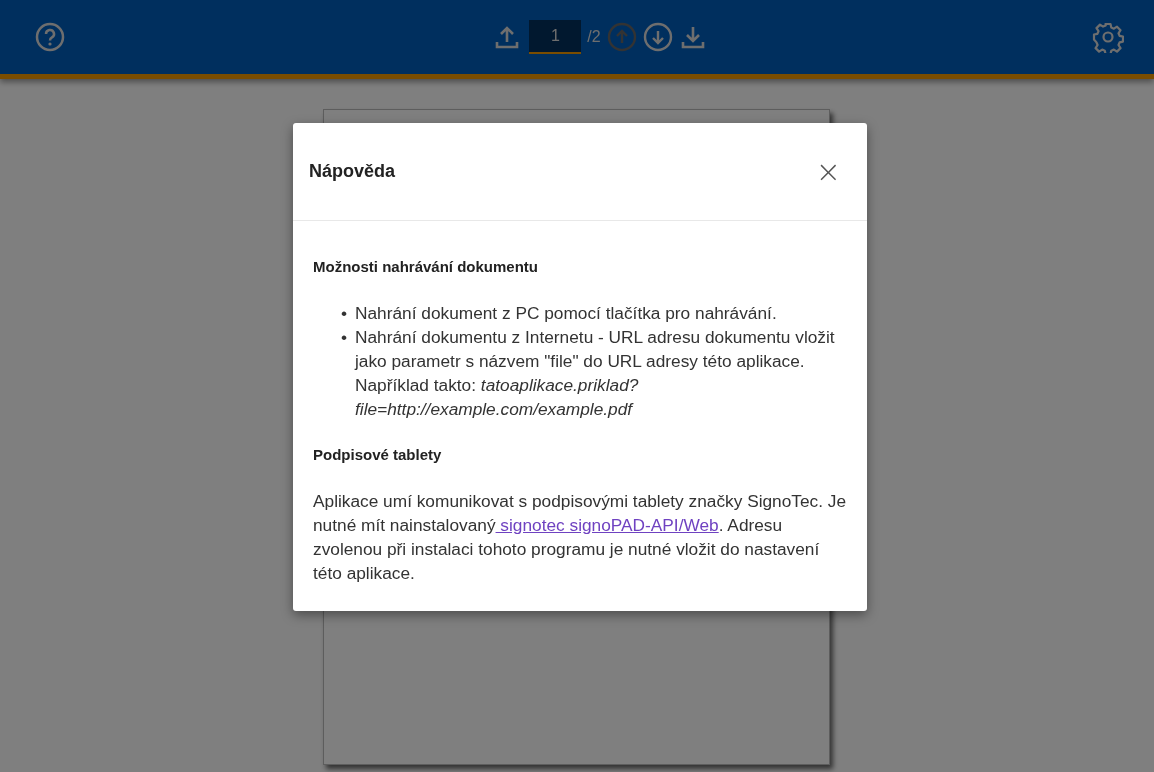 Image resolution: width=1154 pixels, height=772 pixels. Describe the element at coordinates (594, 37) in the screenshot. I see `page-total: /2` at that location.